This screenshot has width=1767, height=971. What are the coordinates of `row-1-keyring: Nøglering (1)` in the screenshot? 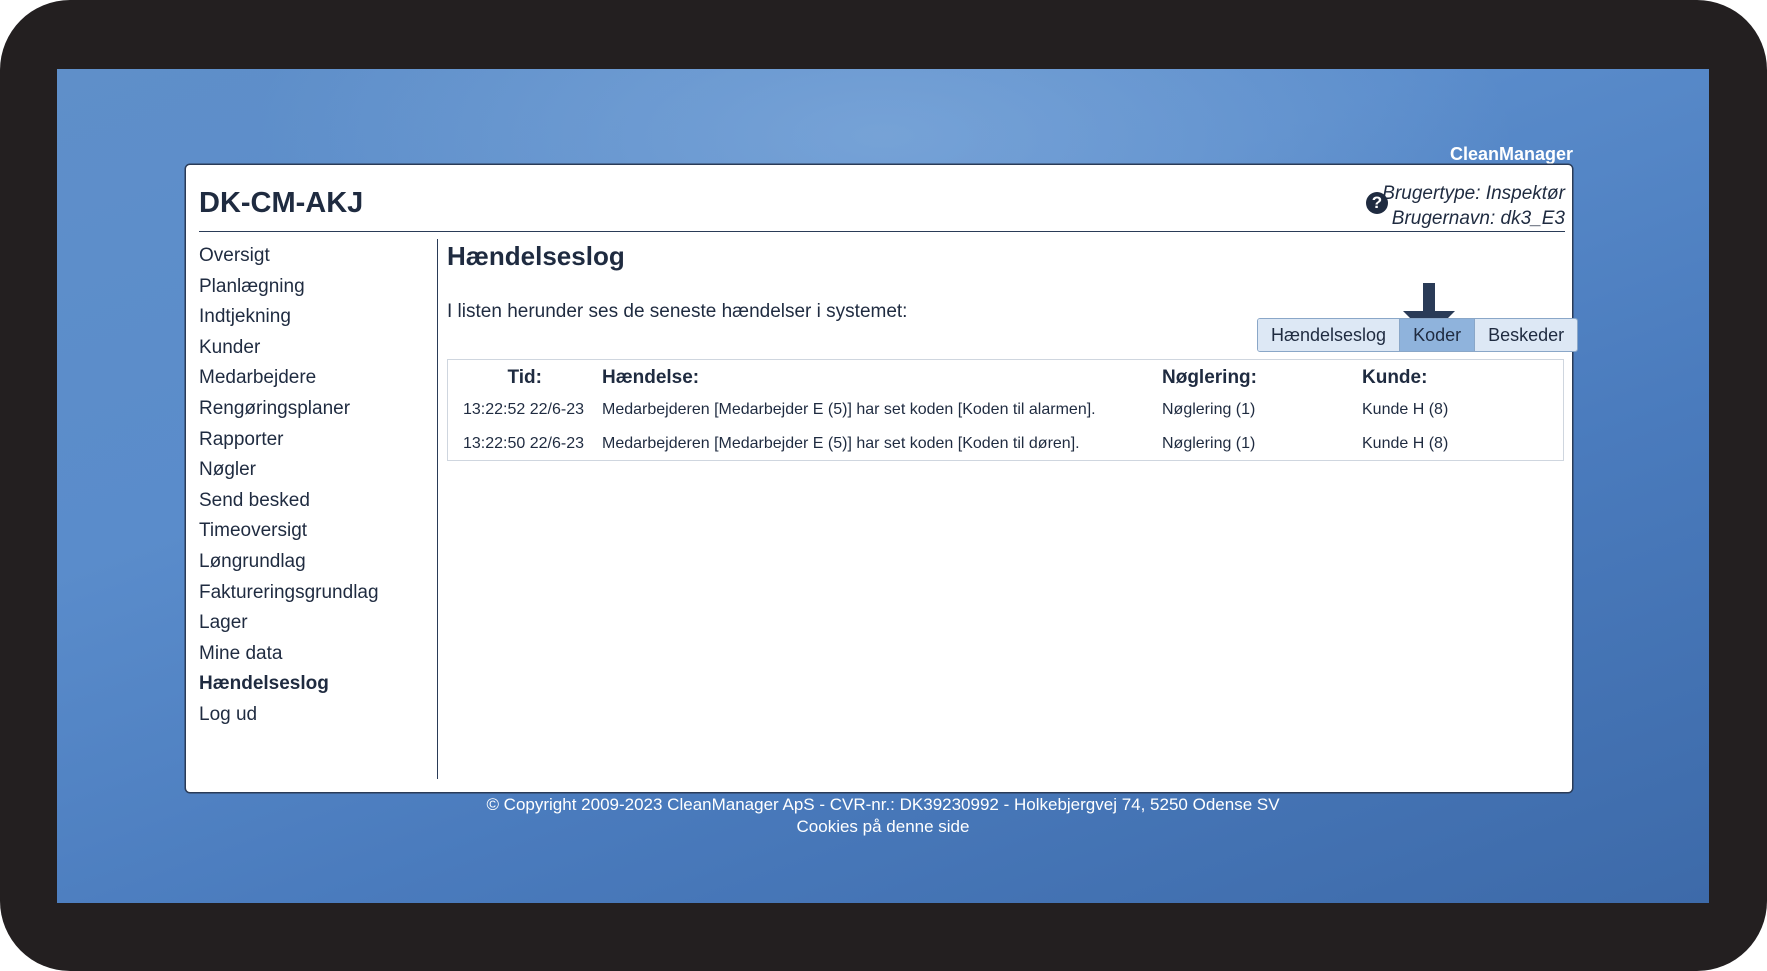 It's located at (1209, 409).